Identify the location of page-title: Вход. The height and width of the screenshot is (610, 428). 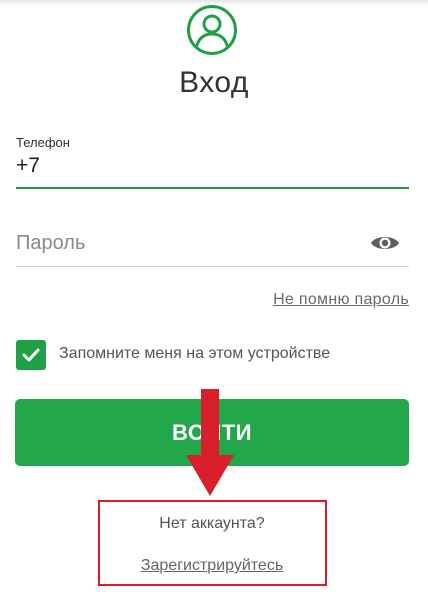
(214, 82).